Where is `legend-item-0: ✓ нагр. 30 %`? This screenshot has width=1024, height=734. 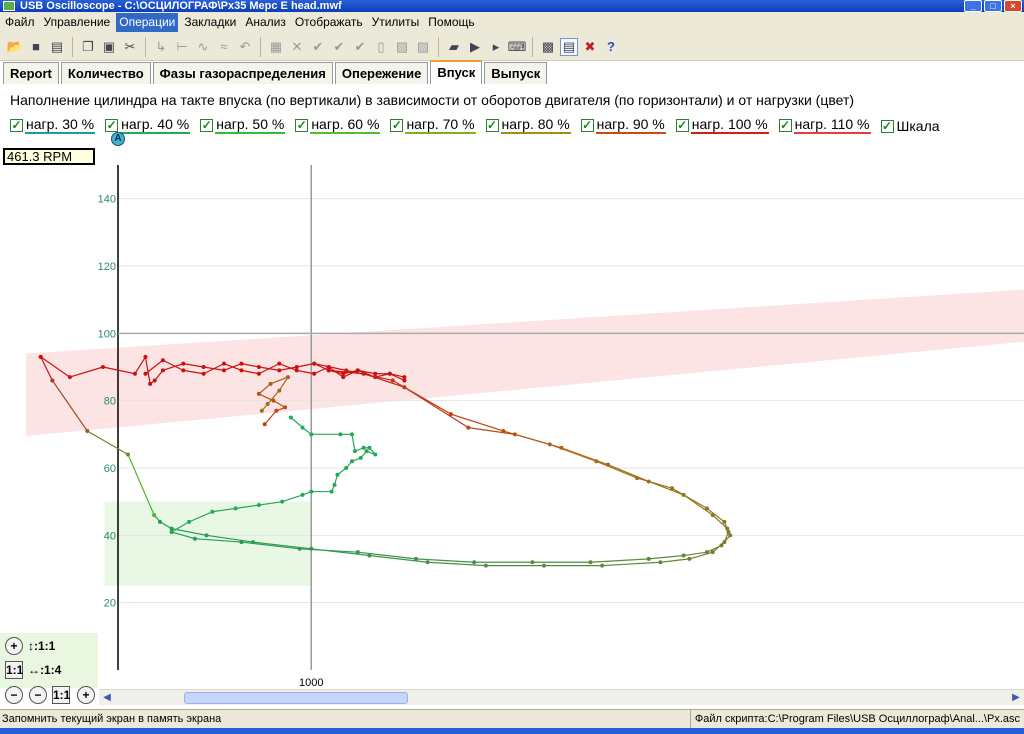 legend-item-0: ✓ нагр. 30 % is located at coordinates (53, 125).